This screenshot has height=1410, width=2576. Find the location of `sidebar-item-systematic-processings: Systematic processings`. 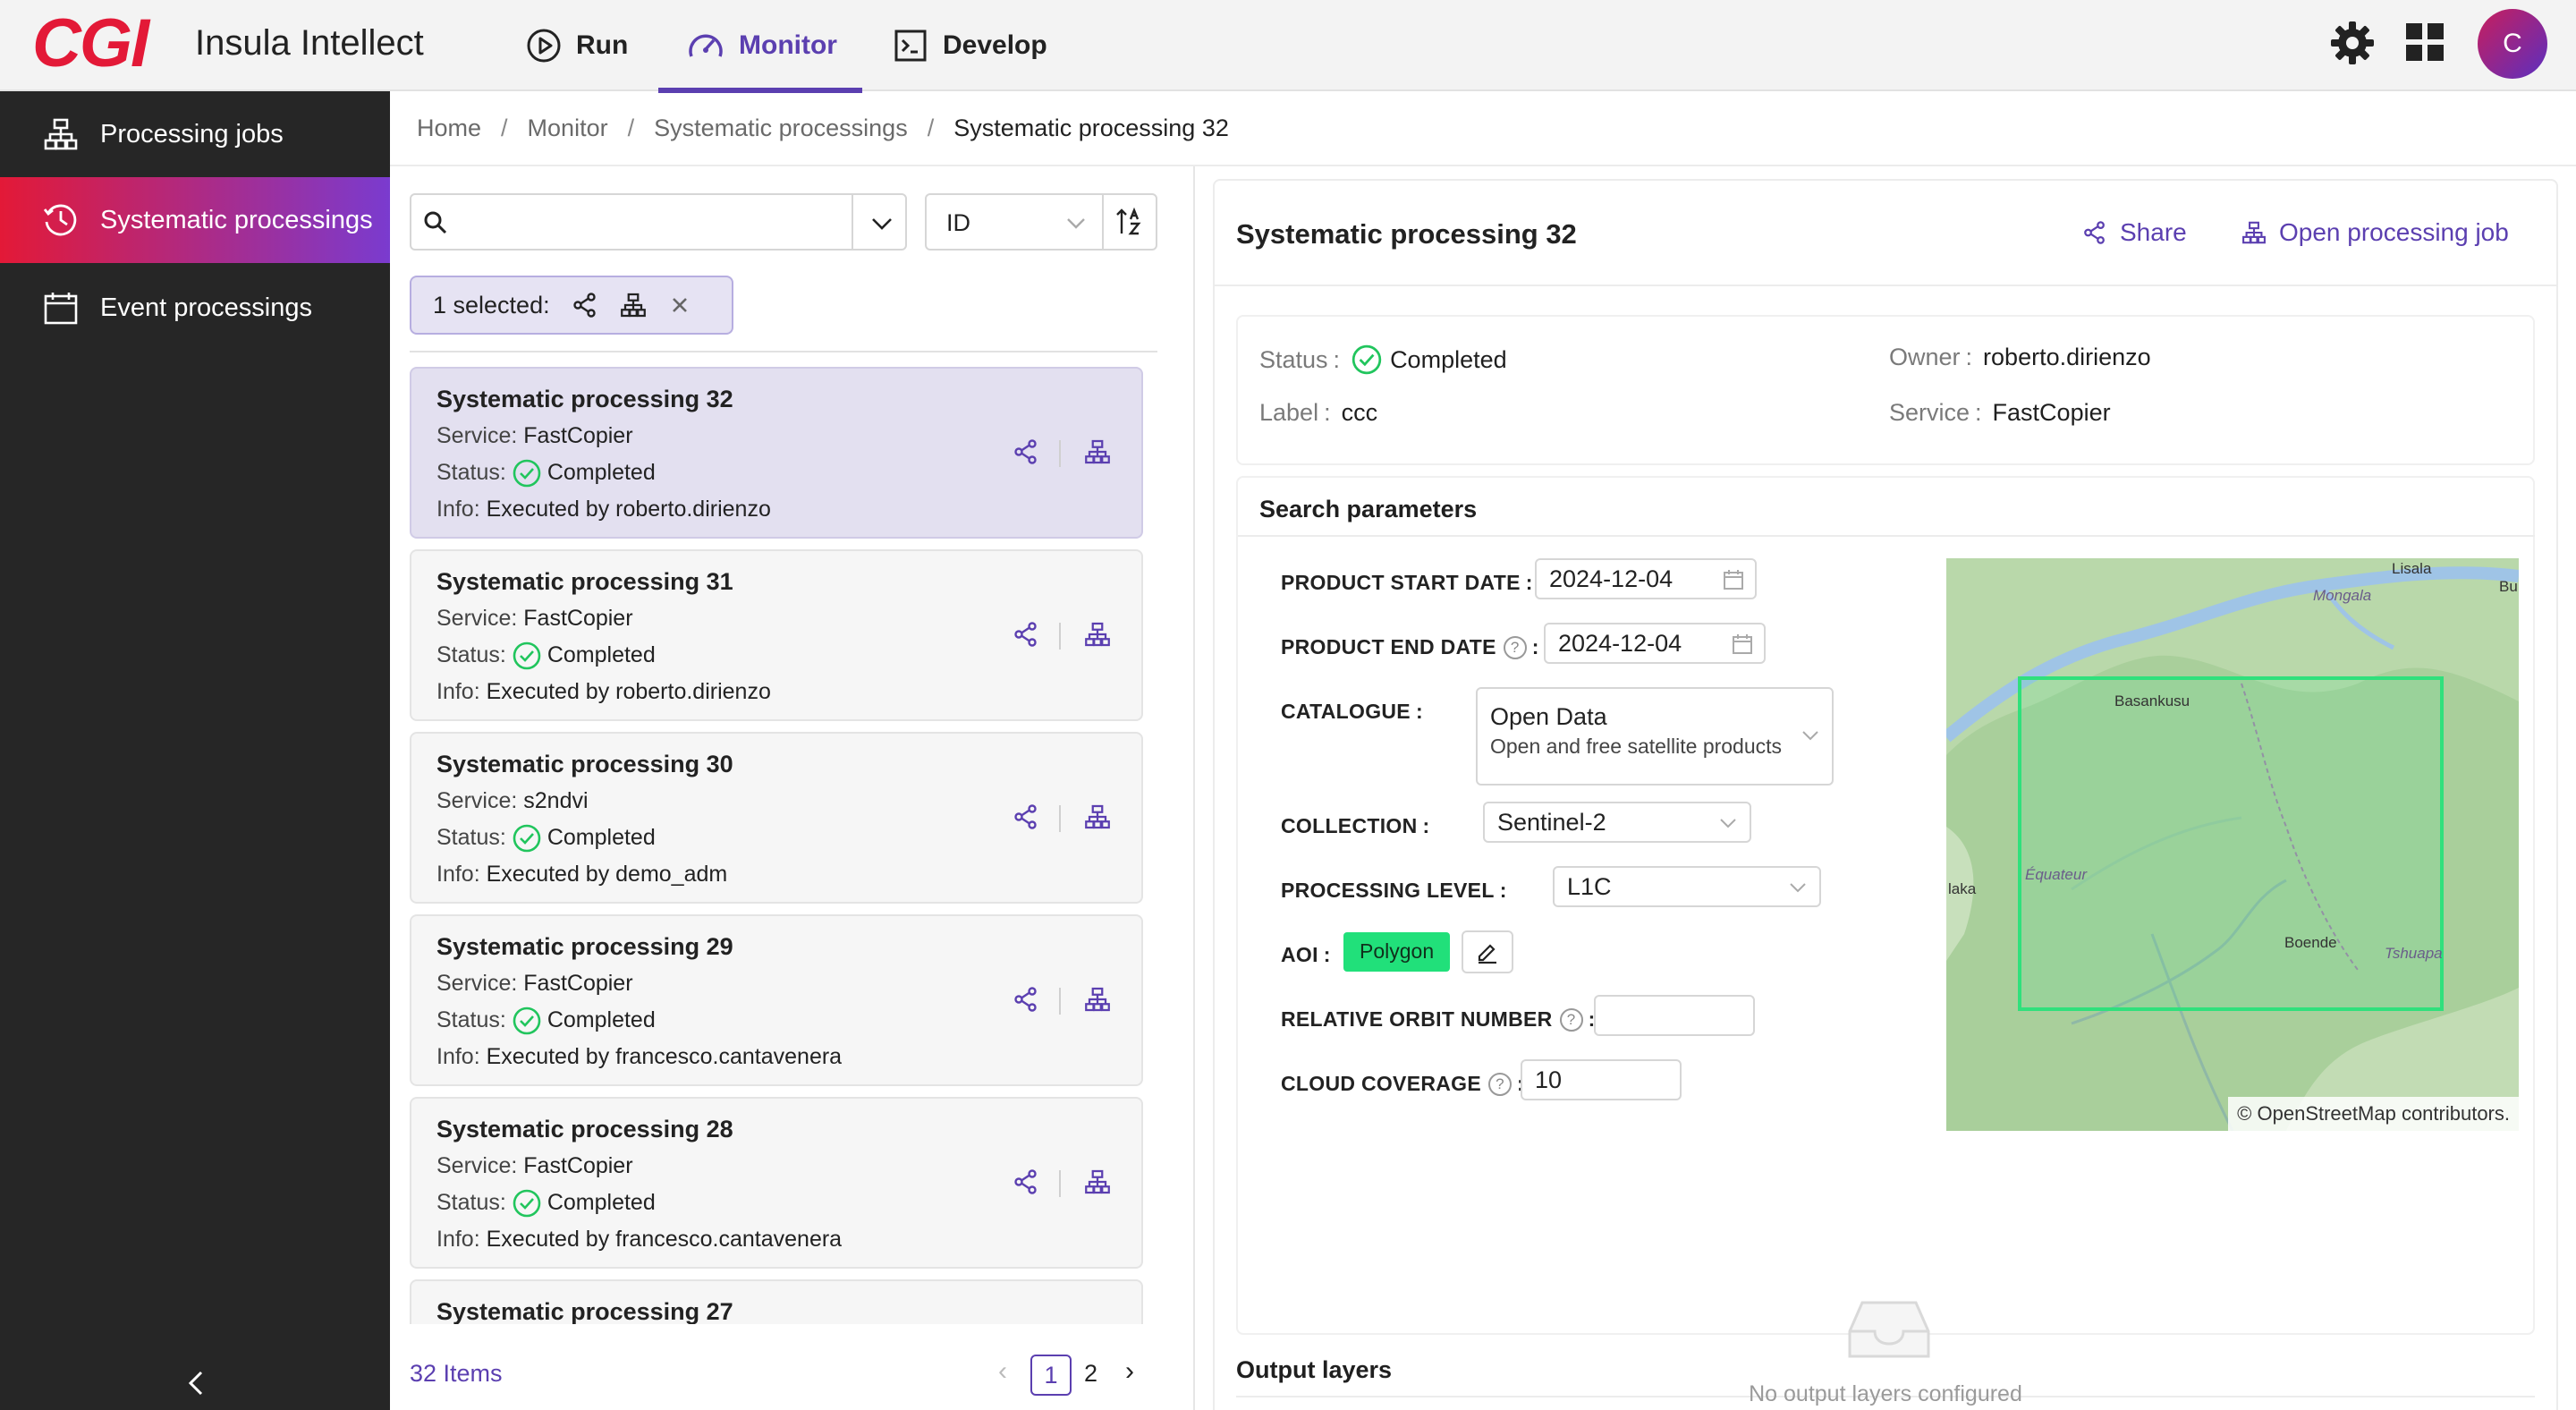

sidebar-item-systematic-processings: Systematic processings is located at coordinates (195, 220).